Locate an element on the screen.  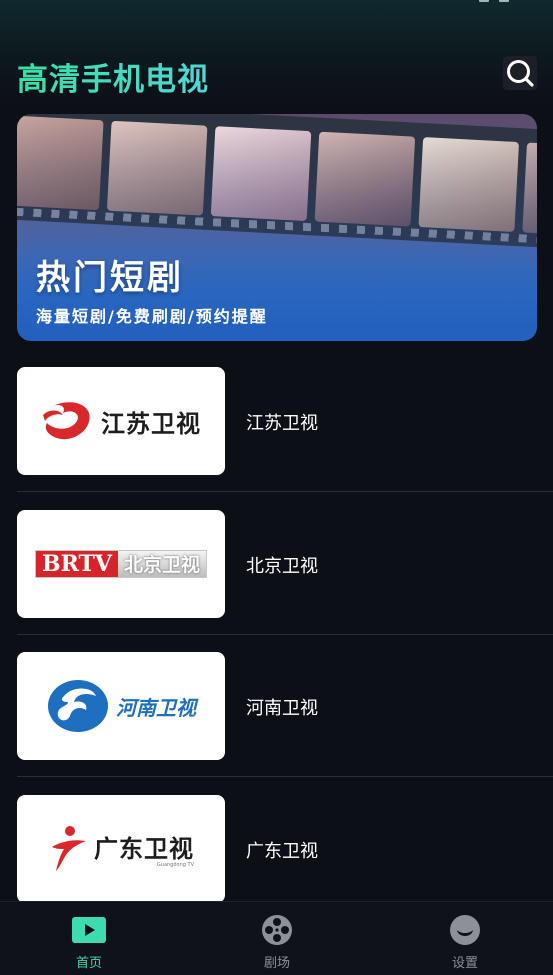
channel-logo-text: 北京卫视 is located at coordinates (161, 563).